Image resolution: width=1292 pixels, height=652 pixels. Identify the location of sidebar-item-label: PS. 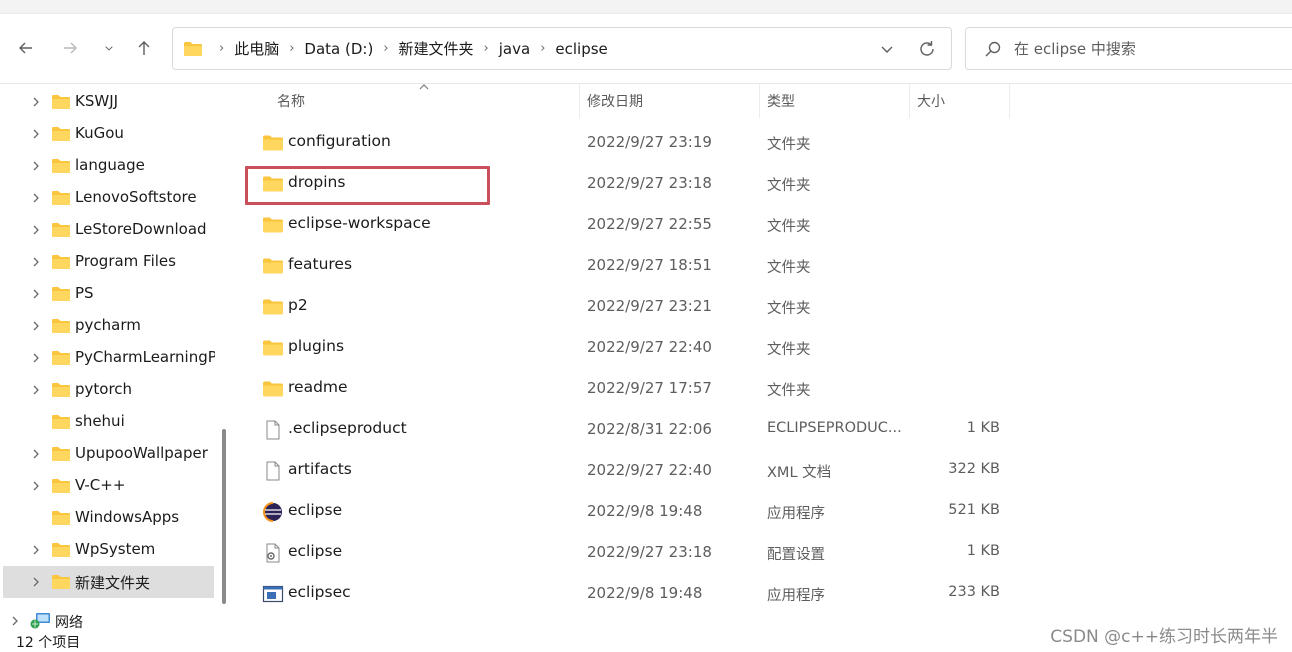
(84, 293).